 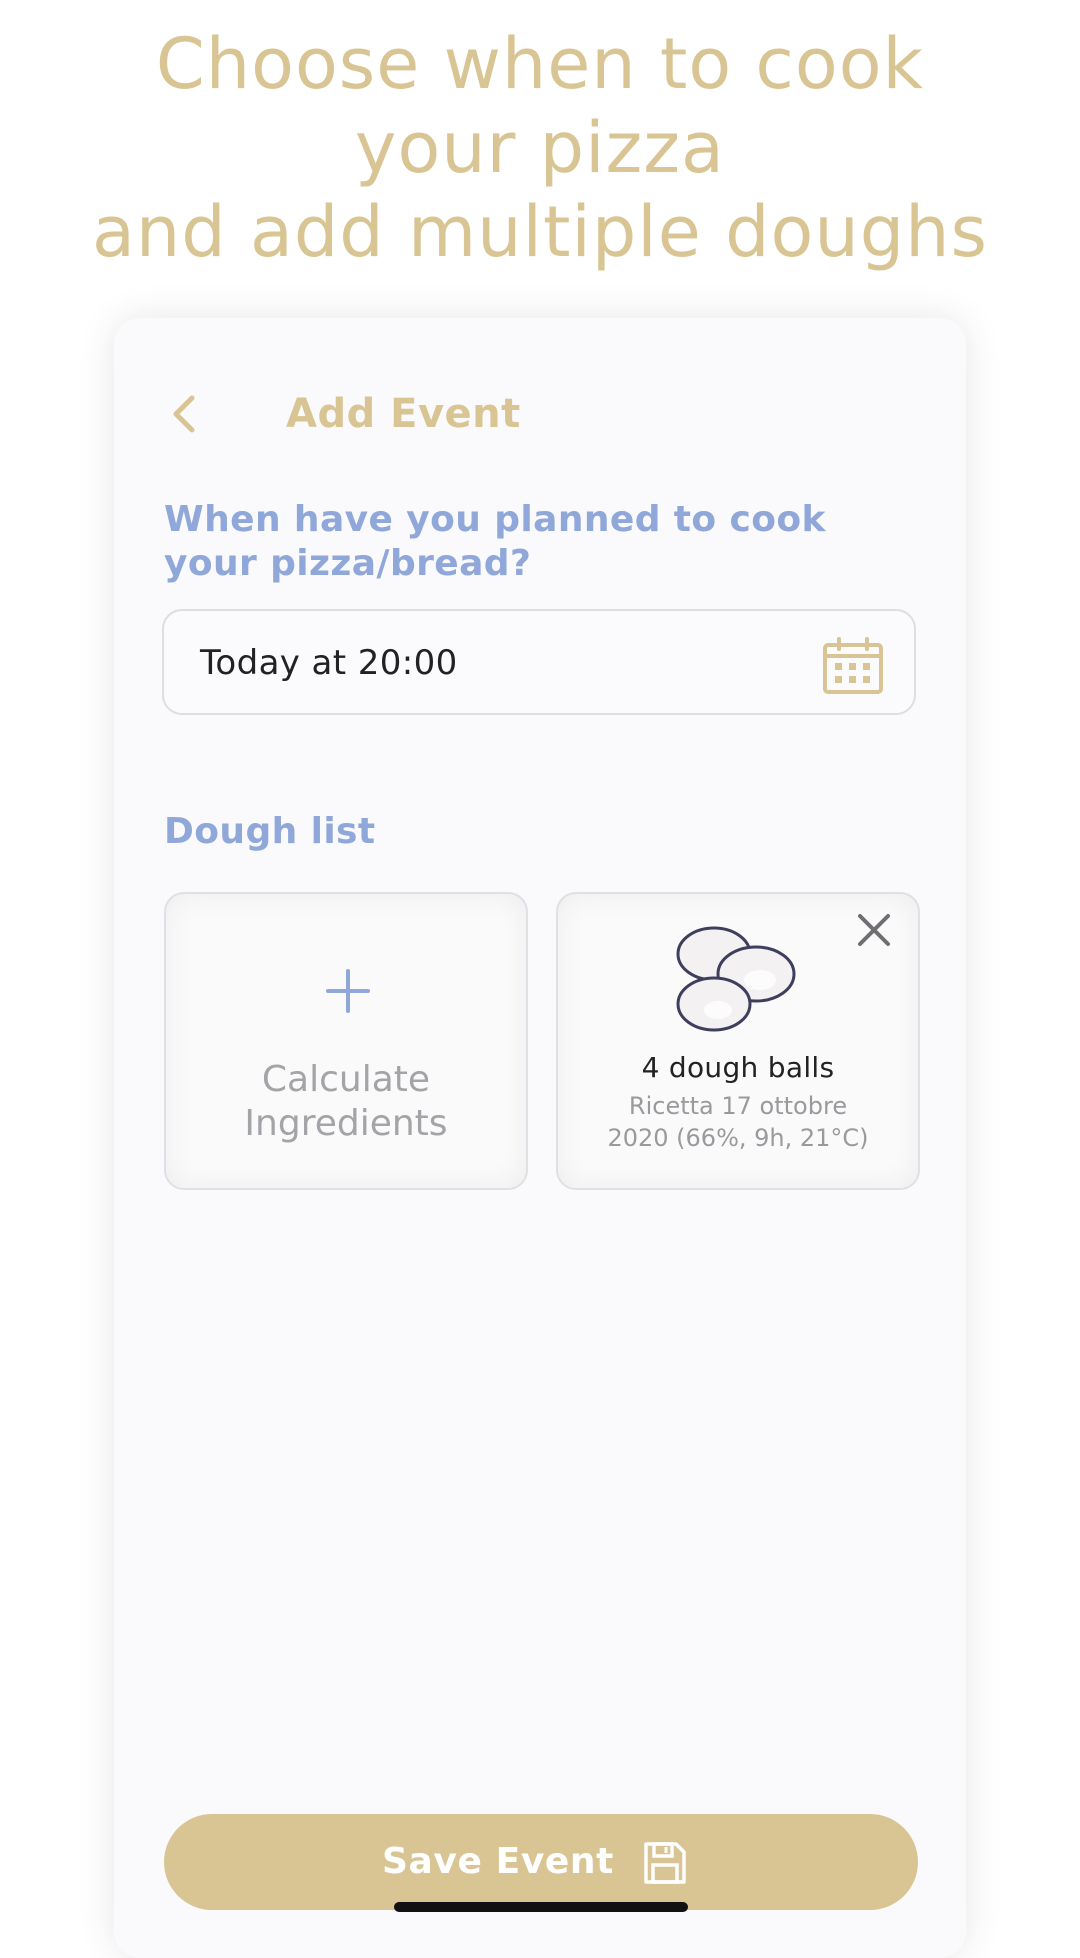 What do you see at coordinates (853, 666) in the screenshot?
I see `calendar-icon` at bounding box center [853, 666].